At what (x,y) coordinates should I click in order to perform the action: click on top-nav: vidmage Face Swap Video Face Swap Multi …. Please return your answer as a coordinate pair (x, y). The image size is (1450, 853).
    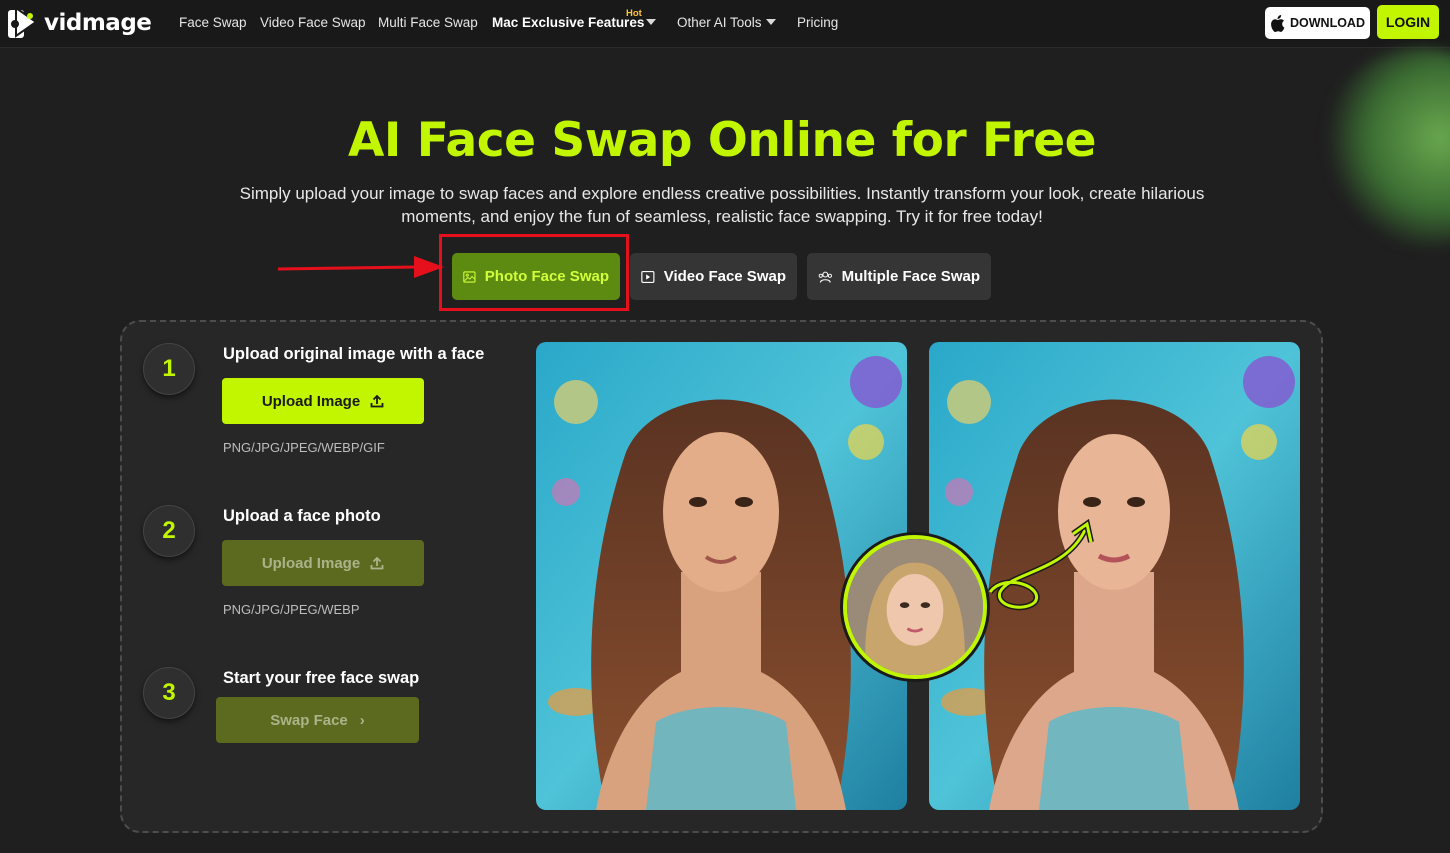
    Looking at the image, I should click on (725, 24).